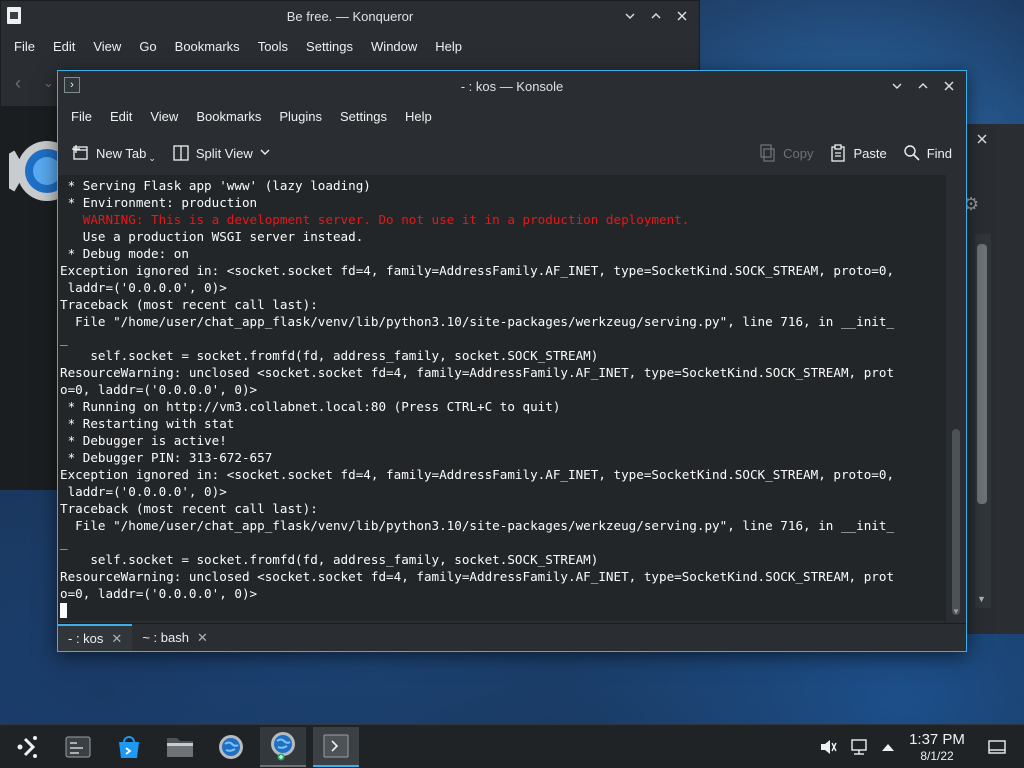  What do you see at coordinates (859, 747) in the screenshot?
I see `network-wired-icon` at bounding box center [859, 747].